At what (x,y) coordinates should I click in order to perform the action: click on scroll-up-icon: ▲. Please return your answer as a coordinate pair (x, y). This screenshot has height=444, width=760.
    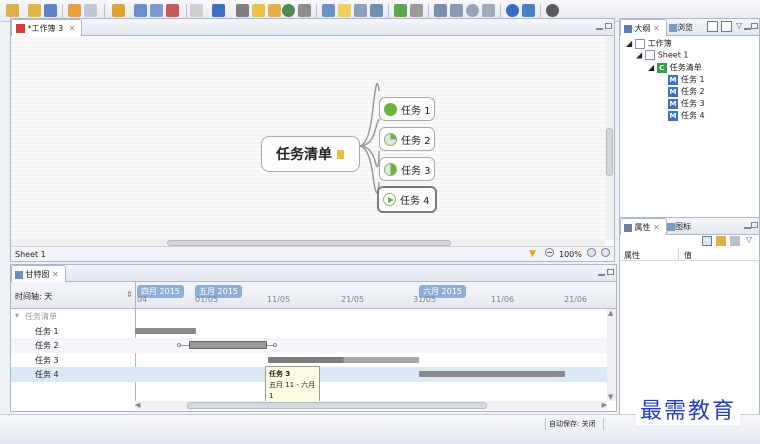
    Looking at the image, I should click on (610, 313).